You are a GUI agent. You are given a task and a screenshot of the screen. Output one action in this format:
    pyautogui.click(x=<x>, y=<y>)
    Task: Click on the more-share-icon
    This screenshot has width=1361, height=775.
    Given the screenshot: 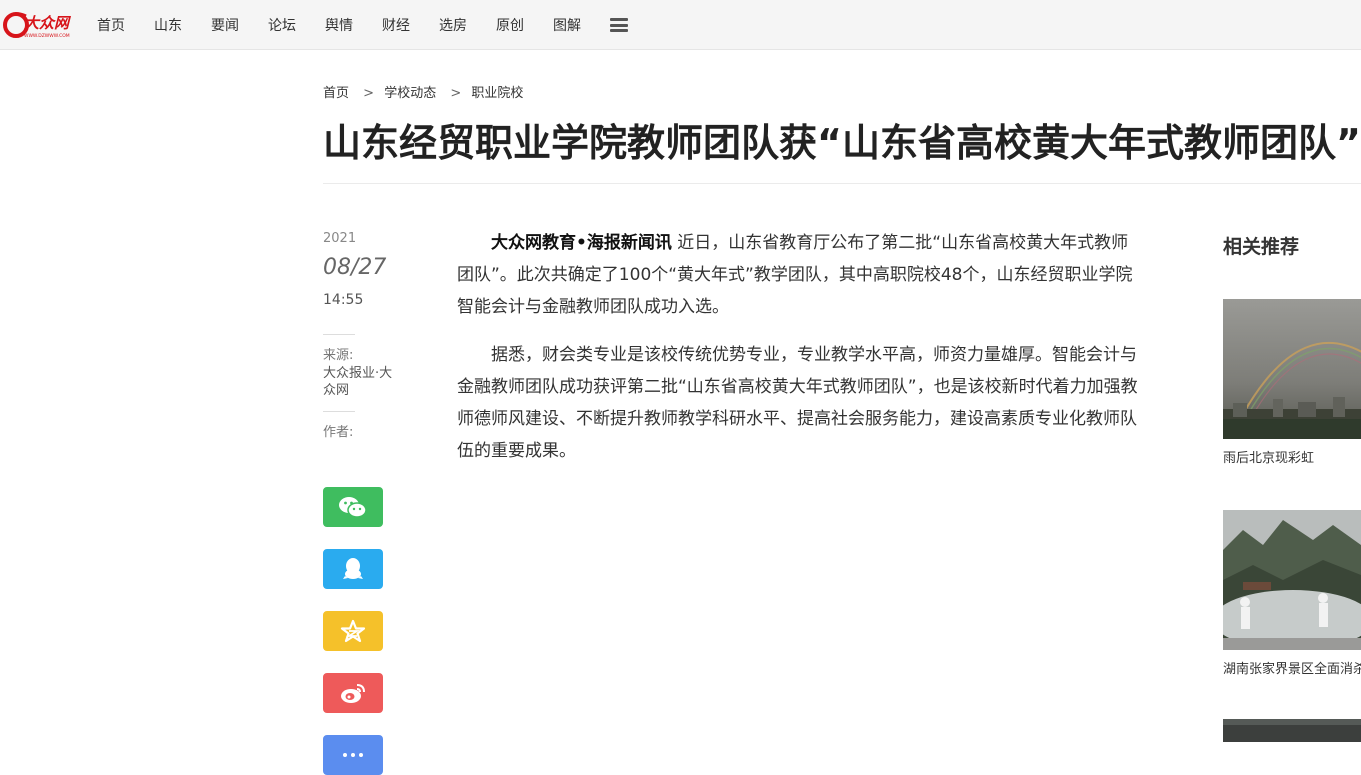 What is the action you would take?
    pyautogui.click(x=353, y=755)
    